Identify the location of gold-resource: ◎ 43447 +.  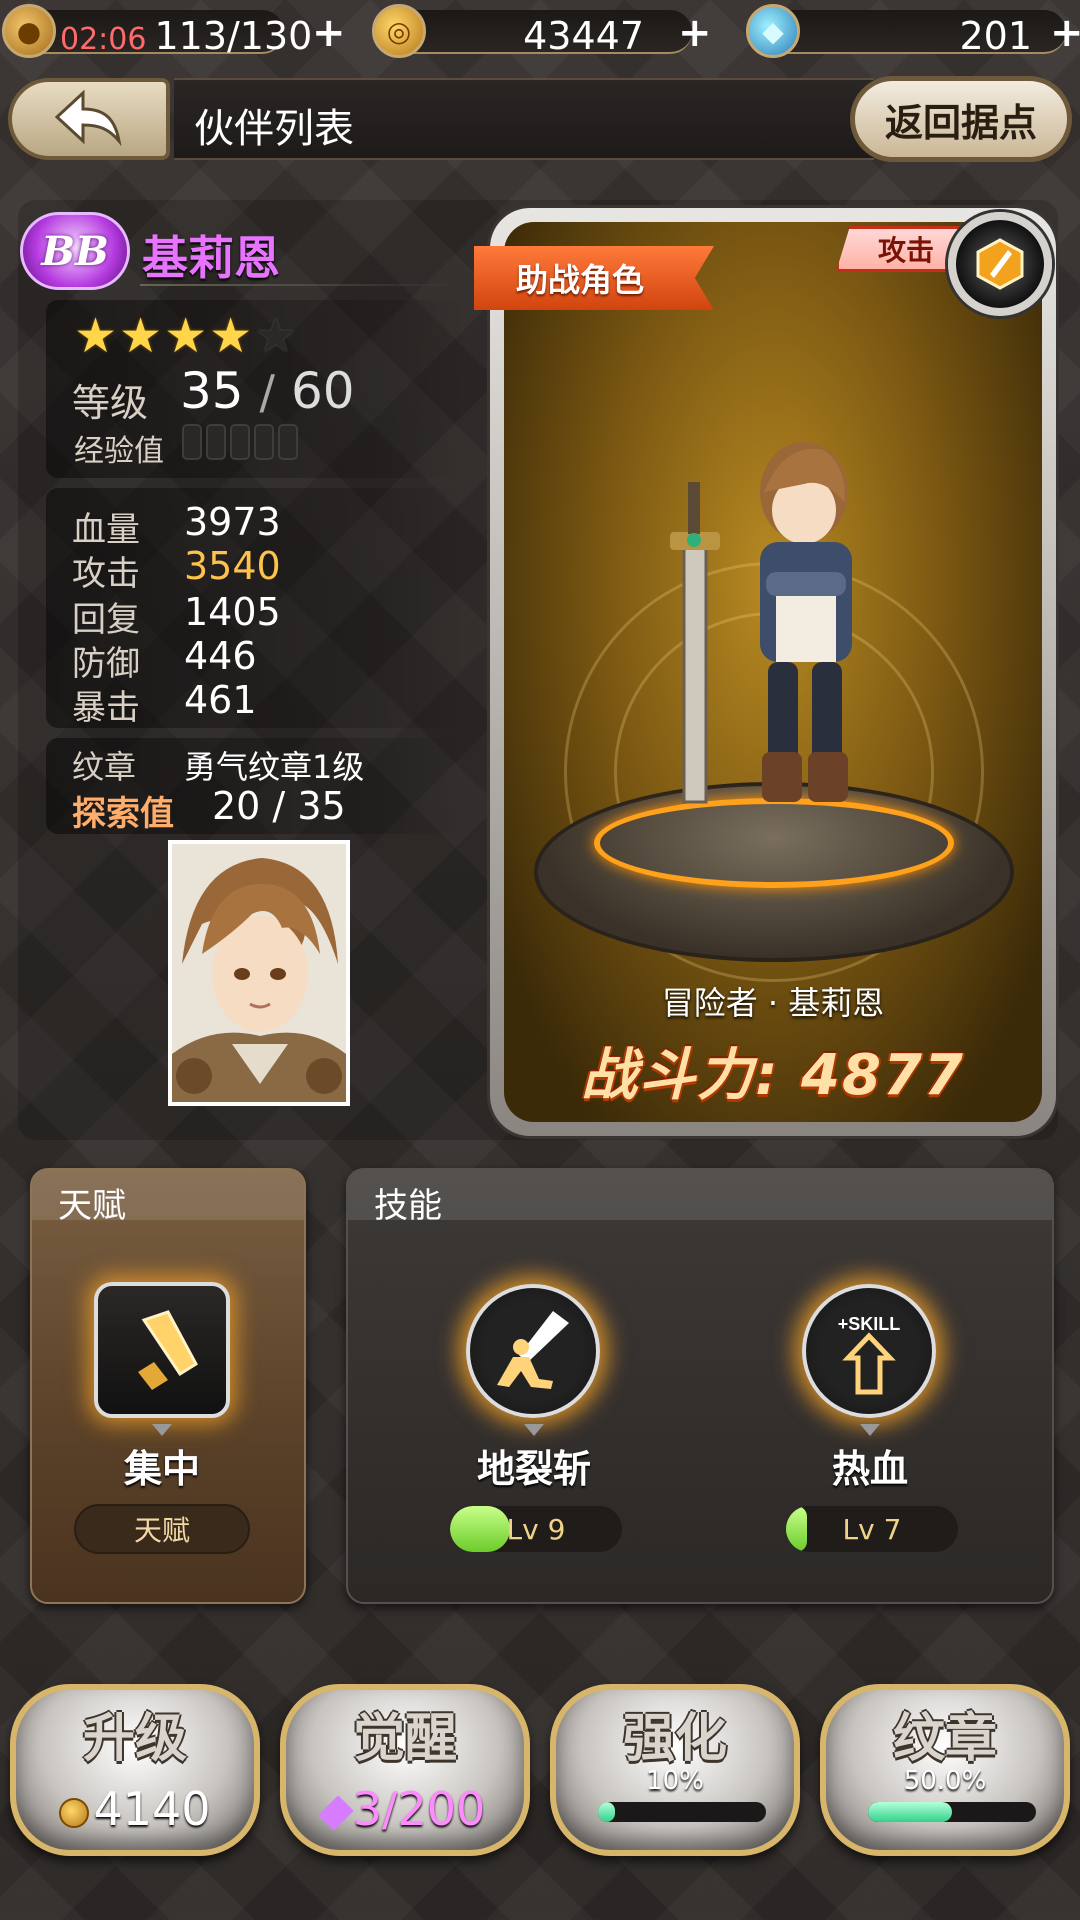
(542, 31).